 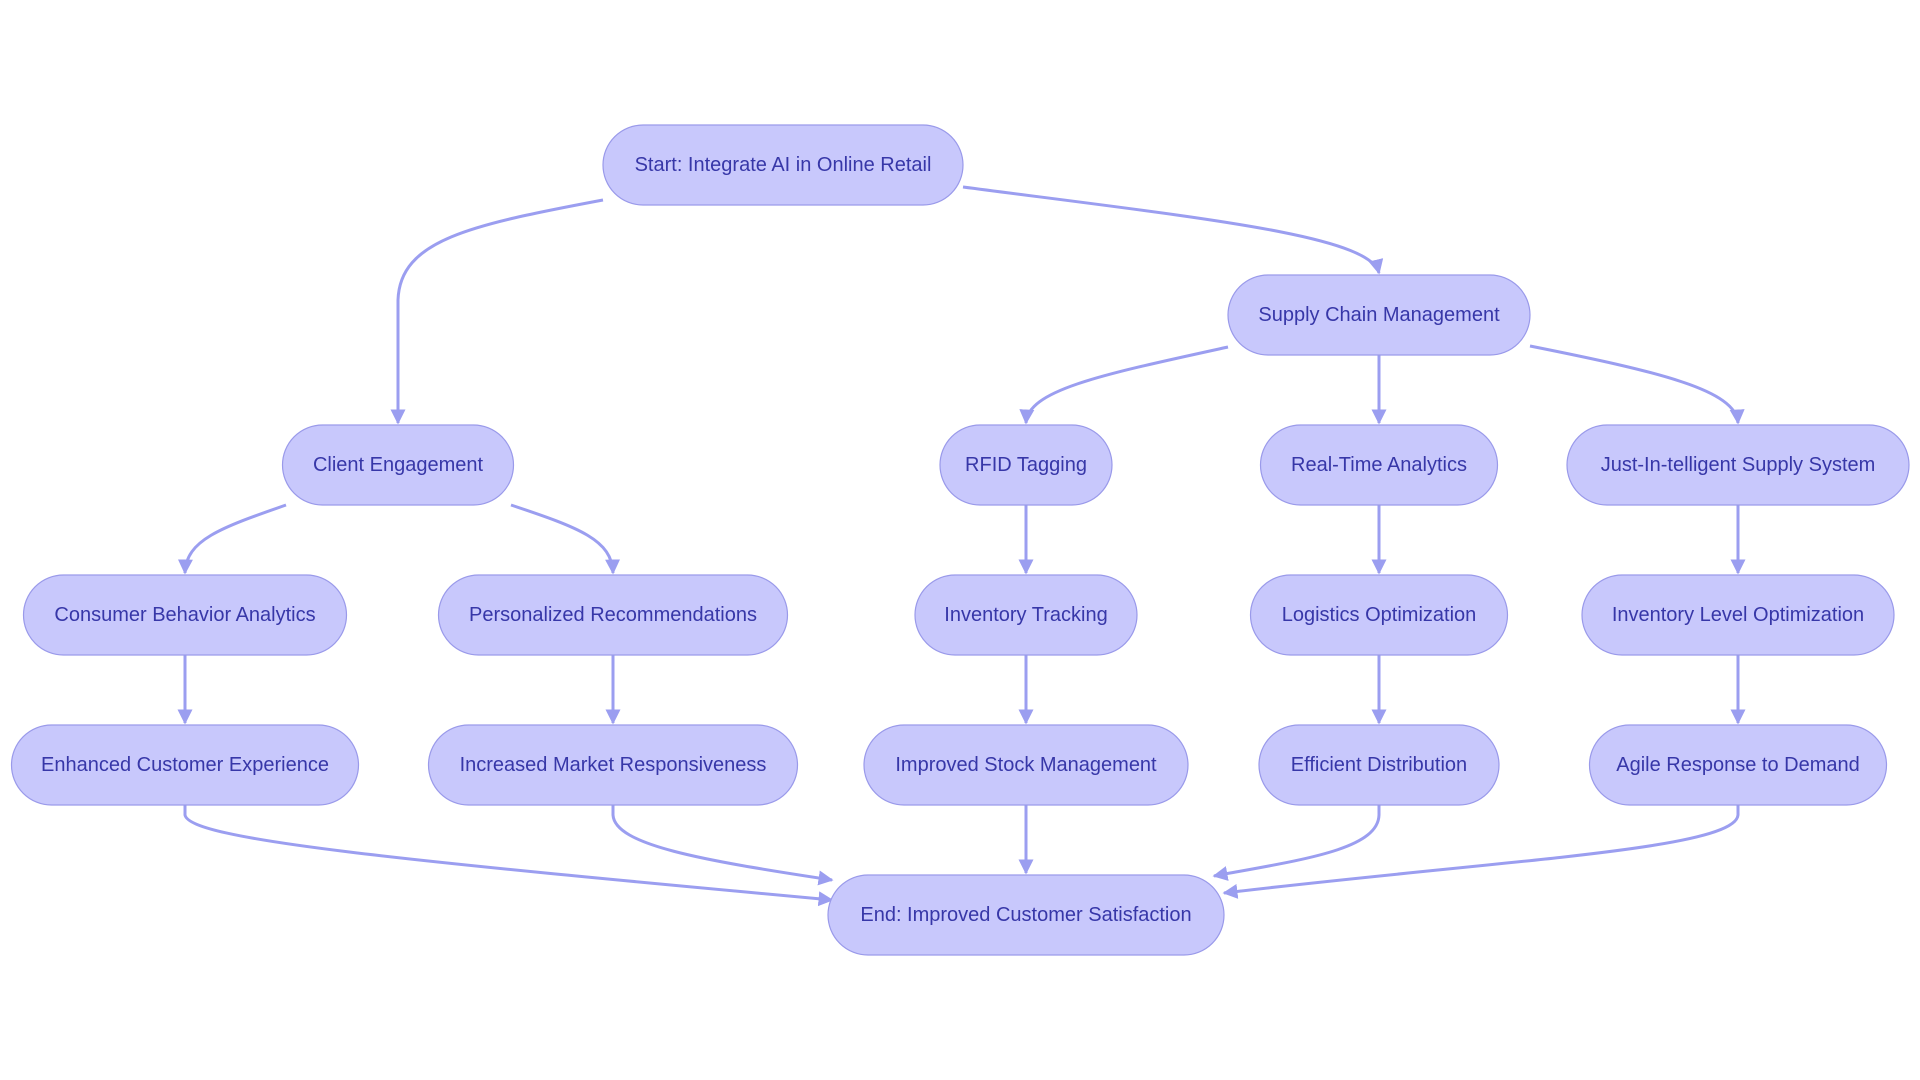 I want to click on node-label: Just-In-telligent Supply System, so click(x=1738, y=465).